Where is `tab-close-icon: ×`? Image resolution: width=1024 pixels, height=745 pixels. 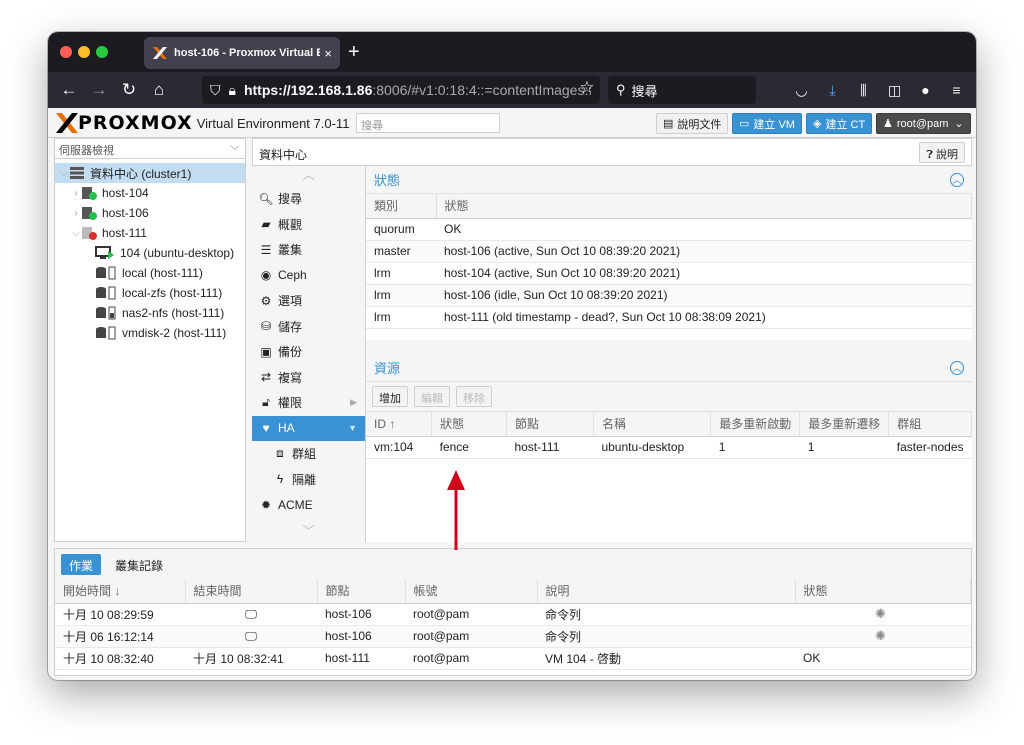 tab-close-icon: × is located at coordinates (328, 53).